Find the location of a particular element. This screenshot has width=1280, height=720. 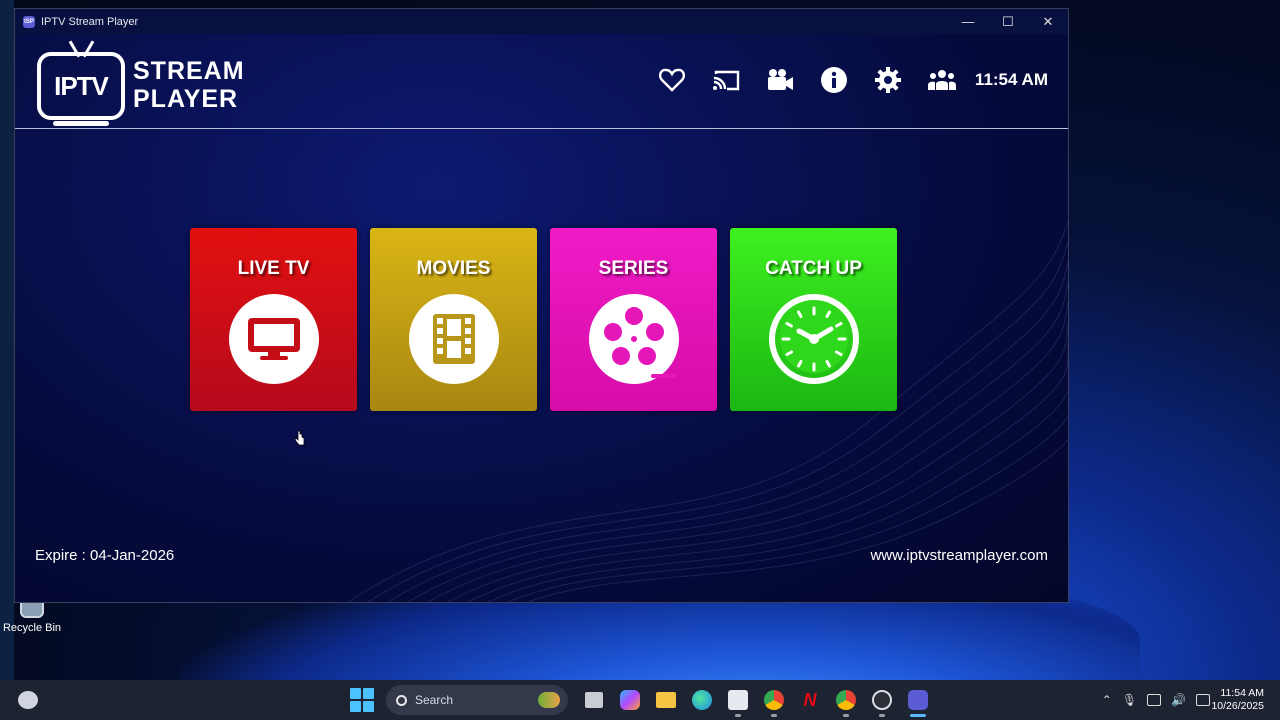

website-url: www.iptvstreamplayer.com is located at coordinates (959, 555).